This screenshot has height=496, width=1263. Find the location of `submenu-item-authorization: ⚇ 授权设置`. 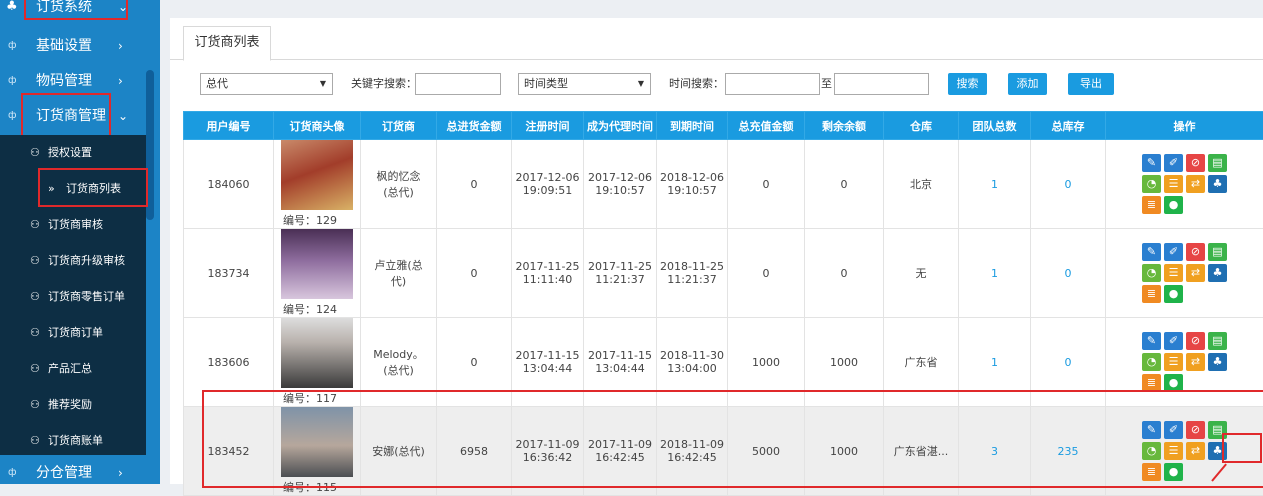

submenu-item-authorization: ⚇ 授权设置 is located at coordinates (73, 153).